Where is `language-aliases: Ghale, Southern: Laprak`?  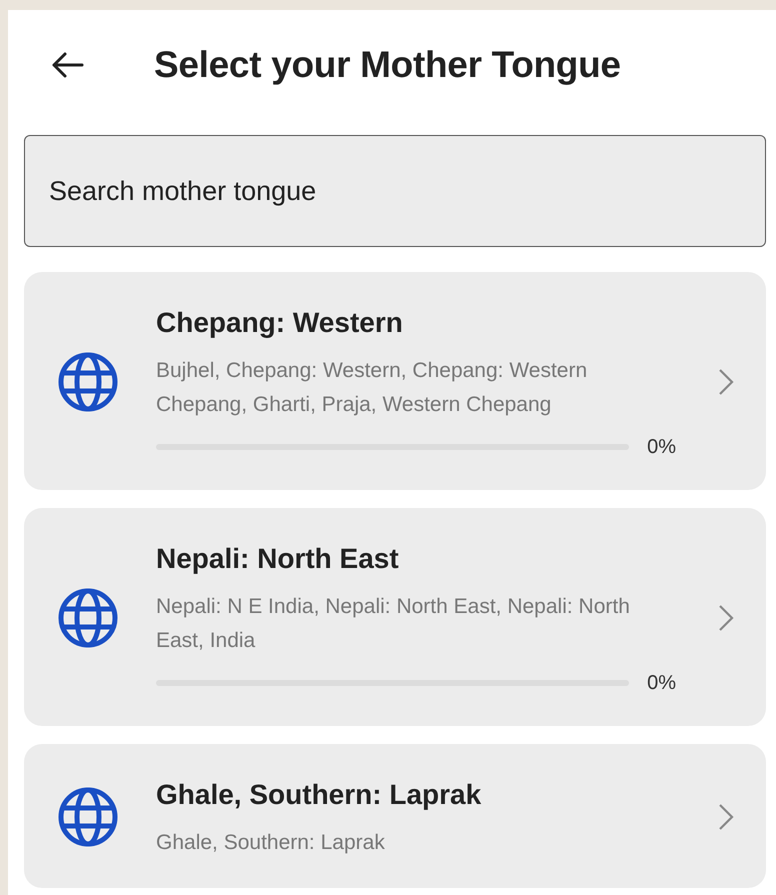 language-aliases: Ghale, Southern: Laprak is located at coordinates (271, 843).